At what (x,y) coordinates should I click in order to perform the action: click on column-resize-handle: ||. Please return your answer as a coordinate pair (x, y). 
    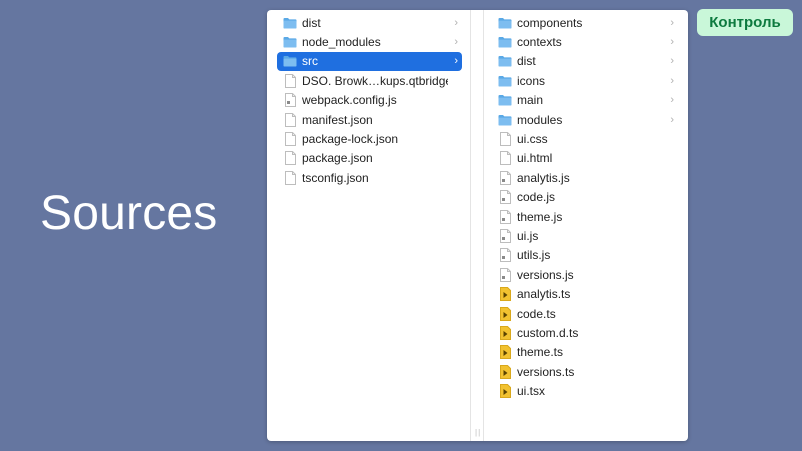
    Looking at the image, I should click on (478, 432).